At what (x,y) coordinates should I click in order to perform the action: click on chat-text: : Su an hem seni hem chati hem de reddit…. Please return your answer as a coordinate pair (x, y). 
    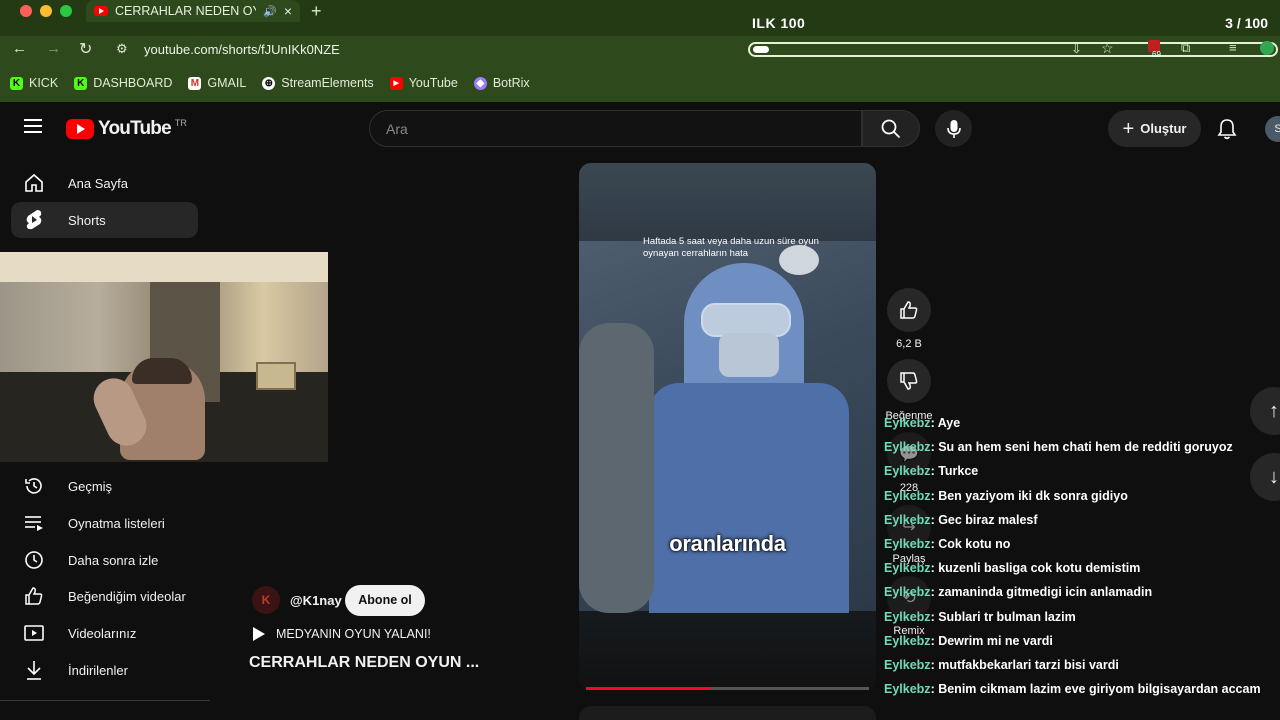
    Looking at the image, I should click on (1081, 447).